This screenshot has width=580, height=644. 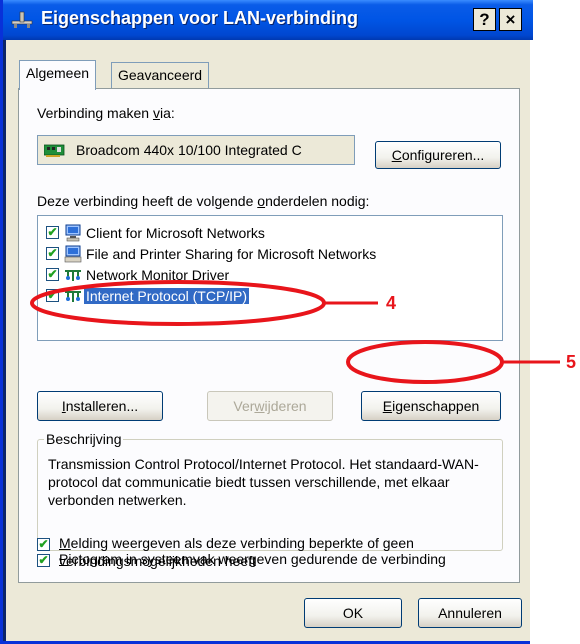 What do you see at coordinates (160, 75) in the screenshot?
I see `tab-geavanceerd: Geavanceerd` at bounding box center [160, 75].